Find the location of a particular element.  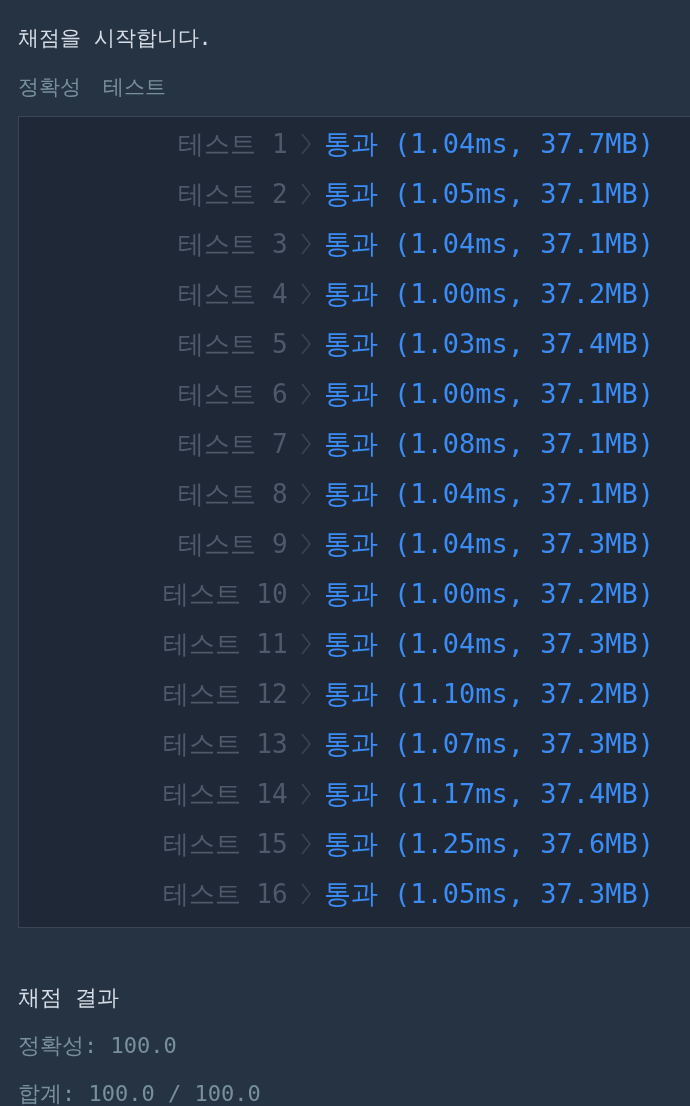

status-message: 채점을 시작합니다. is located at coordinates (115, 38).